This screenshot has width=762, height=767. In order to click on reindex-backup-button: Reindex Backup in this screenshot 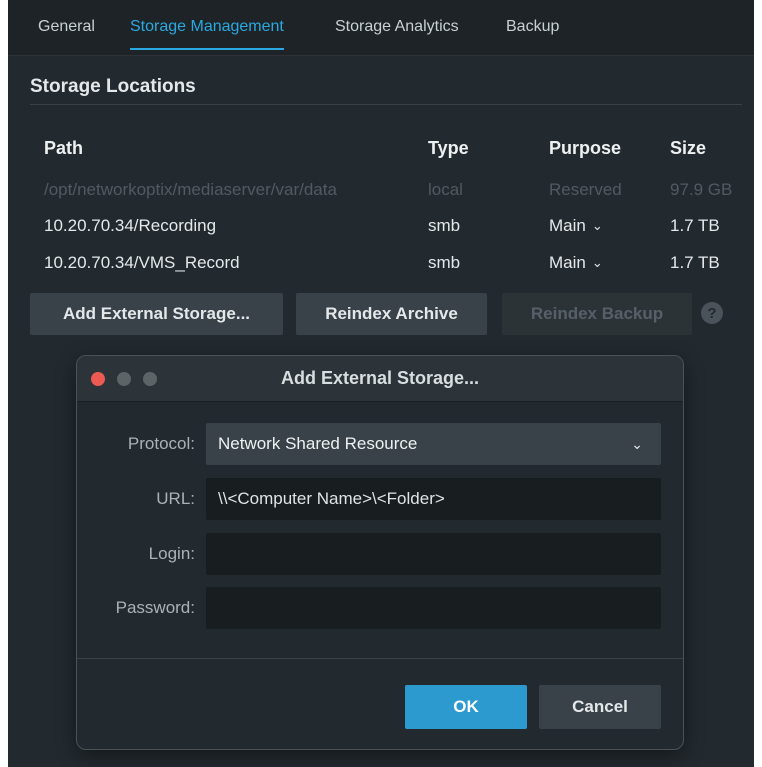, I will do `click(597, 314)`.